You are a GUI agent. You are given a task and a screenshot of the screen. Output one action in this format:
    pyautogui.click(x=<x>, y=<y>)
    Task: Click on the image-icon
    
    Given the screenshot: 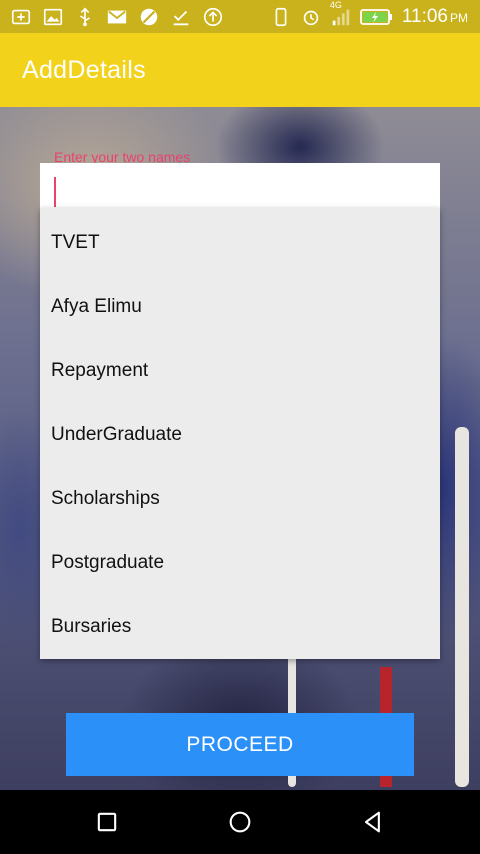 What is the action you would take?
    pyautogui.click(x=53, y=17)
    